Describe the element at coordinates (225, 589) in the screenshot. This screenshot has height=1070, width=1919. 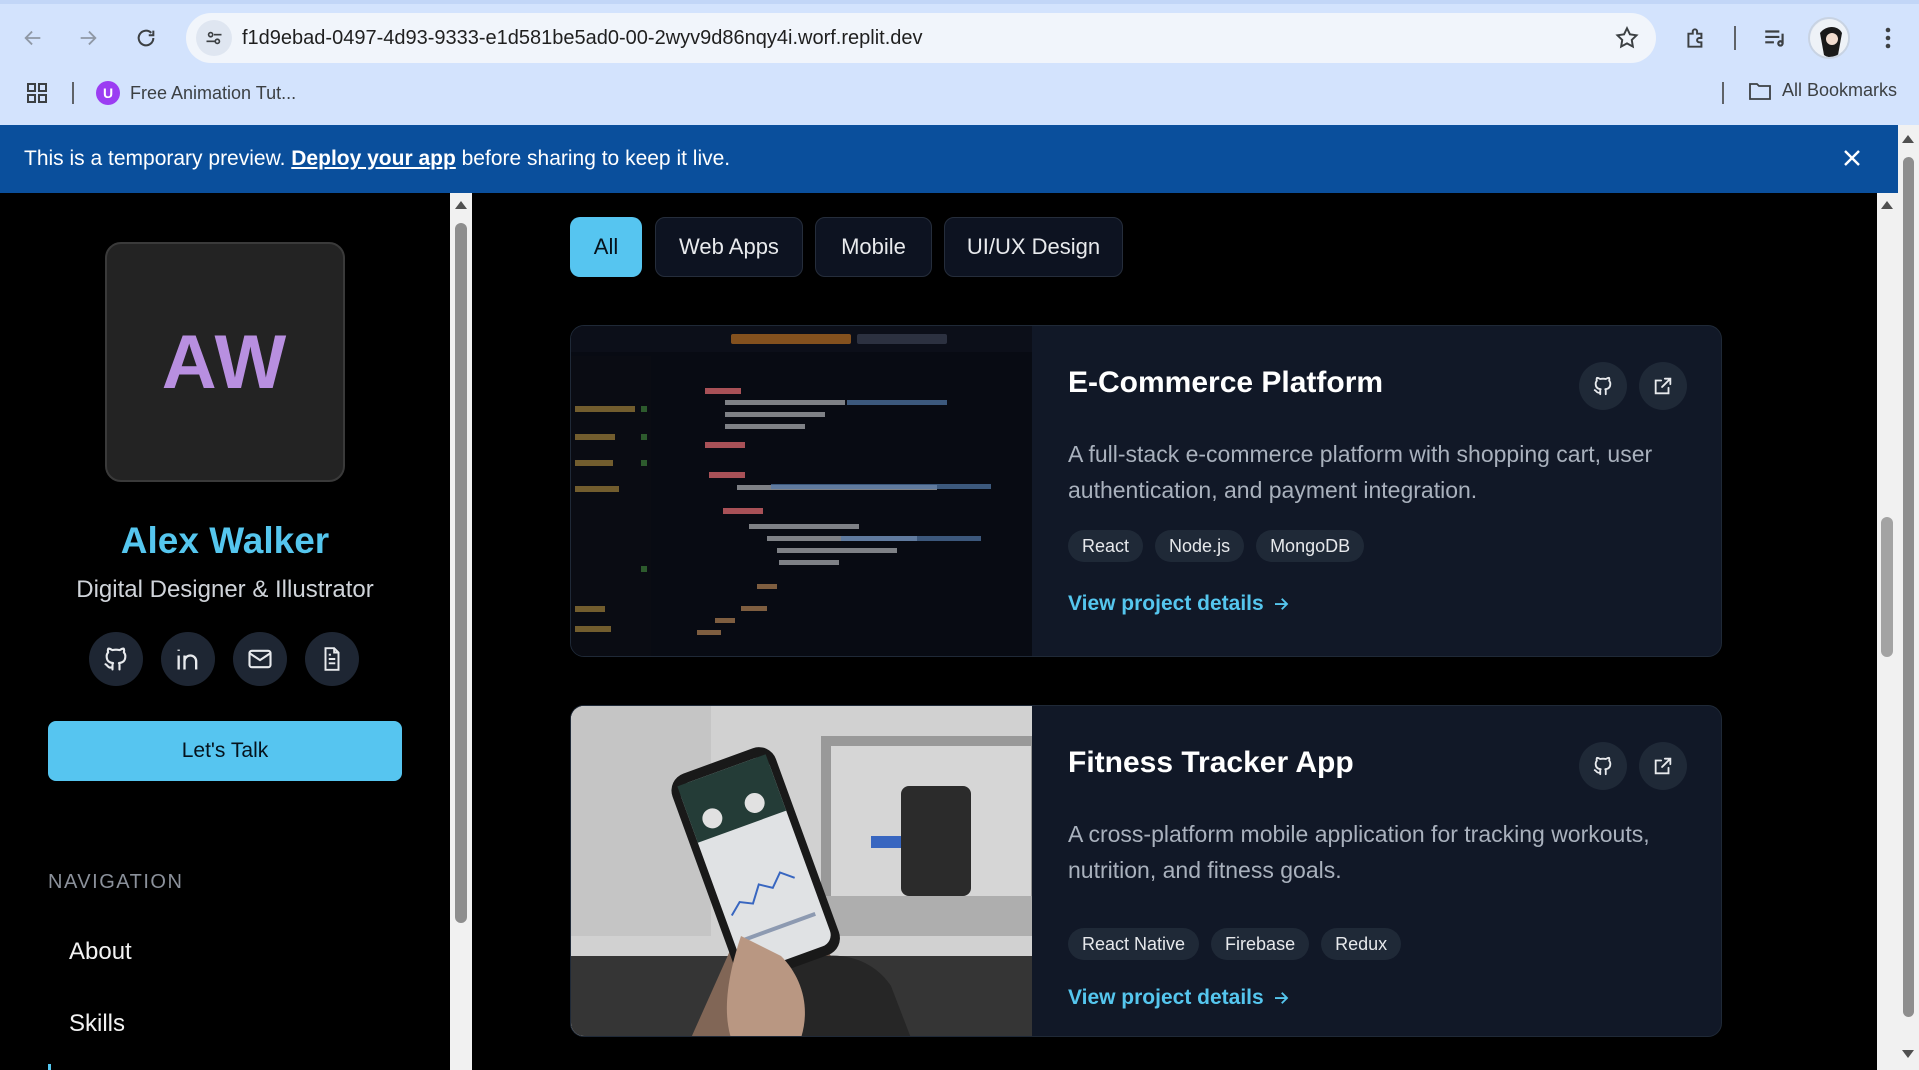
I see `profile-role: Digital Designer & Illustrator` at that location.